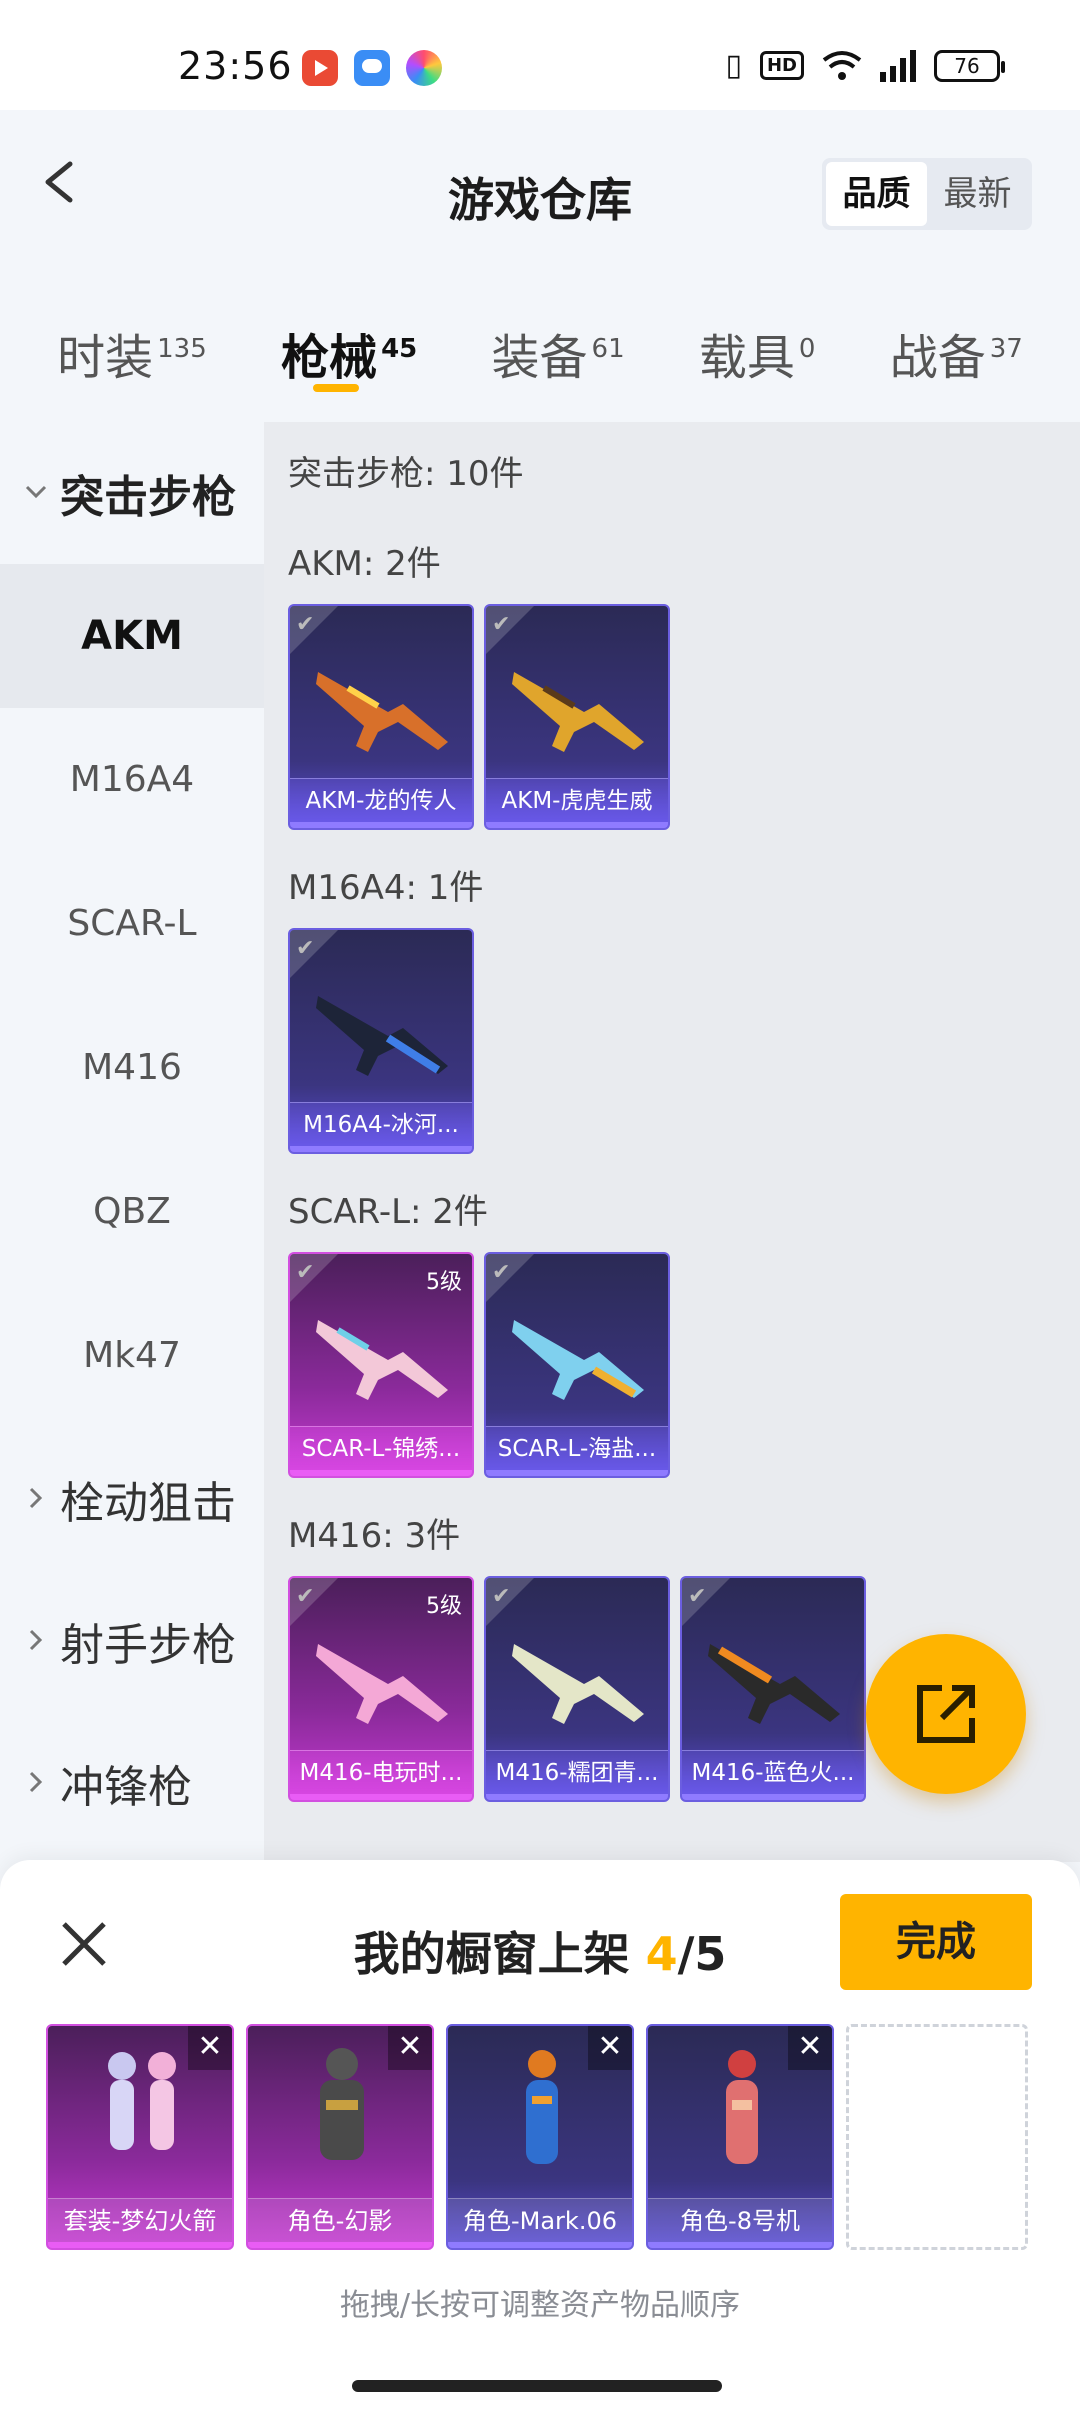 Image resolution: width=1080 pixels, height=2412 pixels. I want to click on showcase-item: ✕ 角色-8号机, so click(740, 2137).